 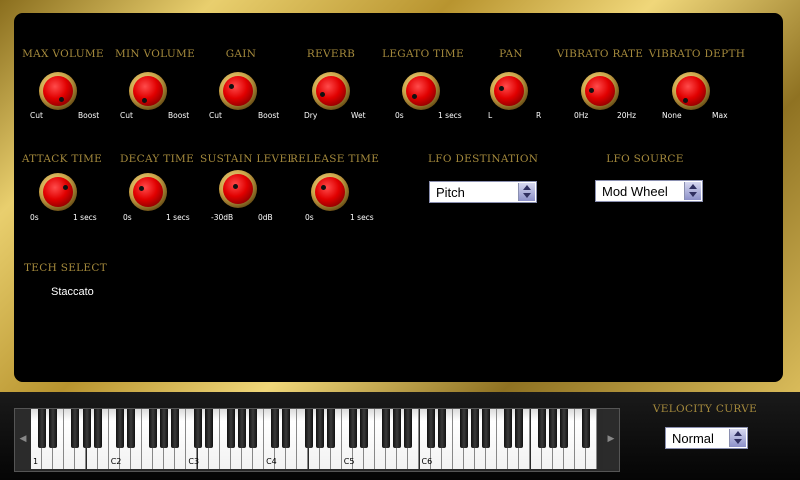 I want to click on release-time-min: 0s, so click(x=309, y=217).